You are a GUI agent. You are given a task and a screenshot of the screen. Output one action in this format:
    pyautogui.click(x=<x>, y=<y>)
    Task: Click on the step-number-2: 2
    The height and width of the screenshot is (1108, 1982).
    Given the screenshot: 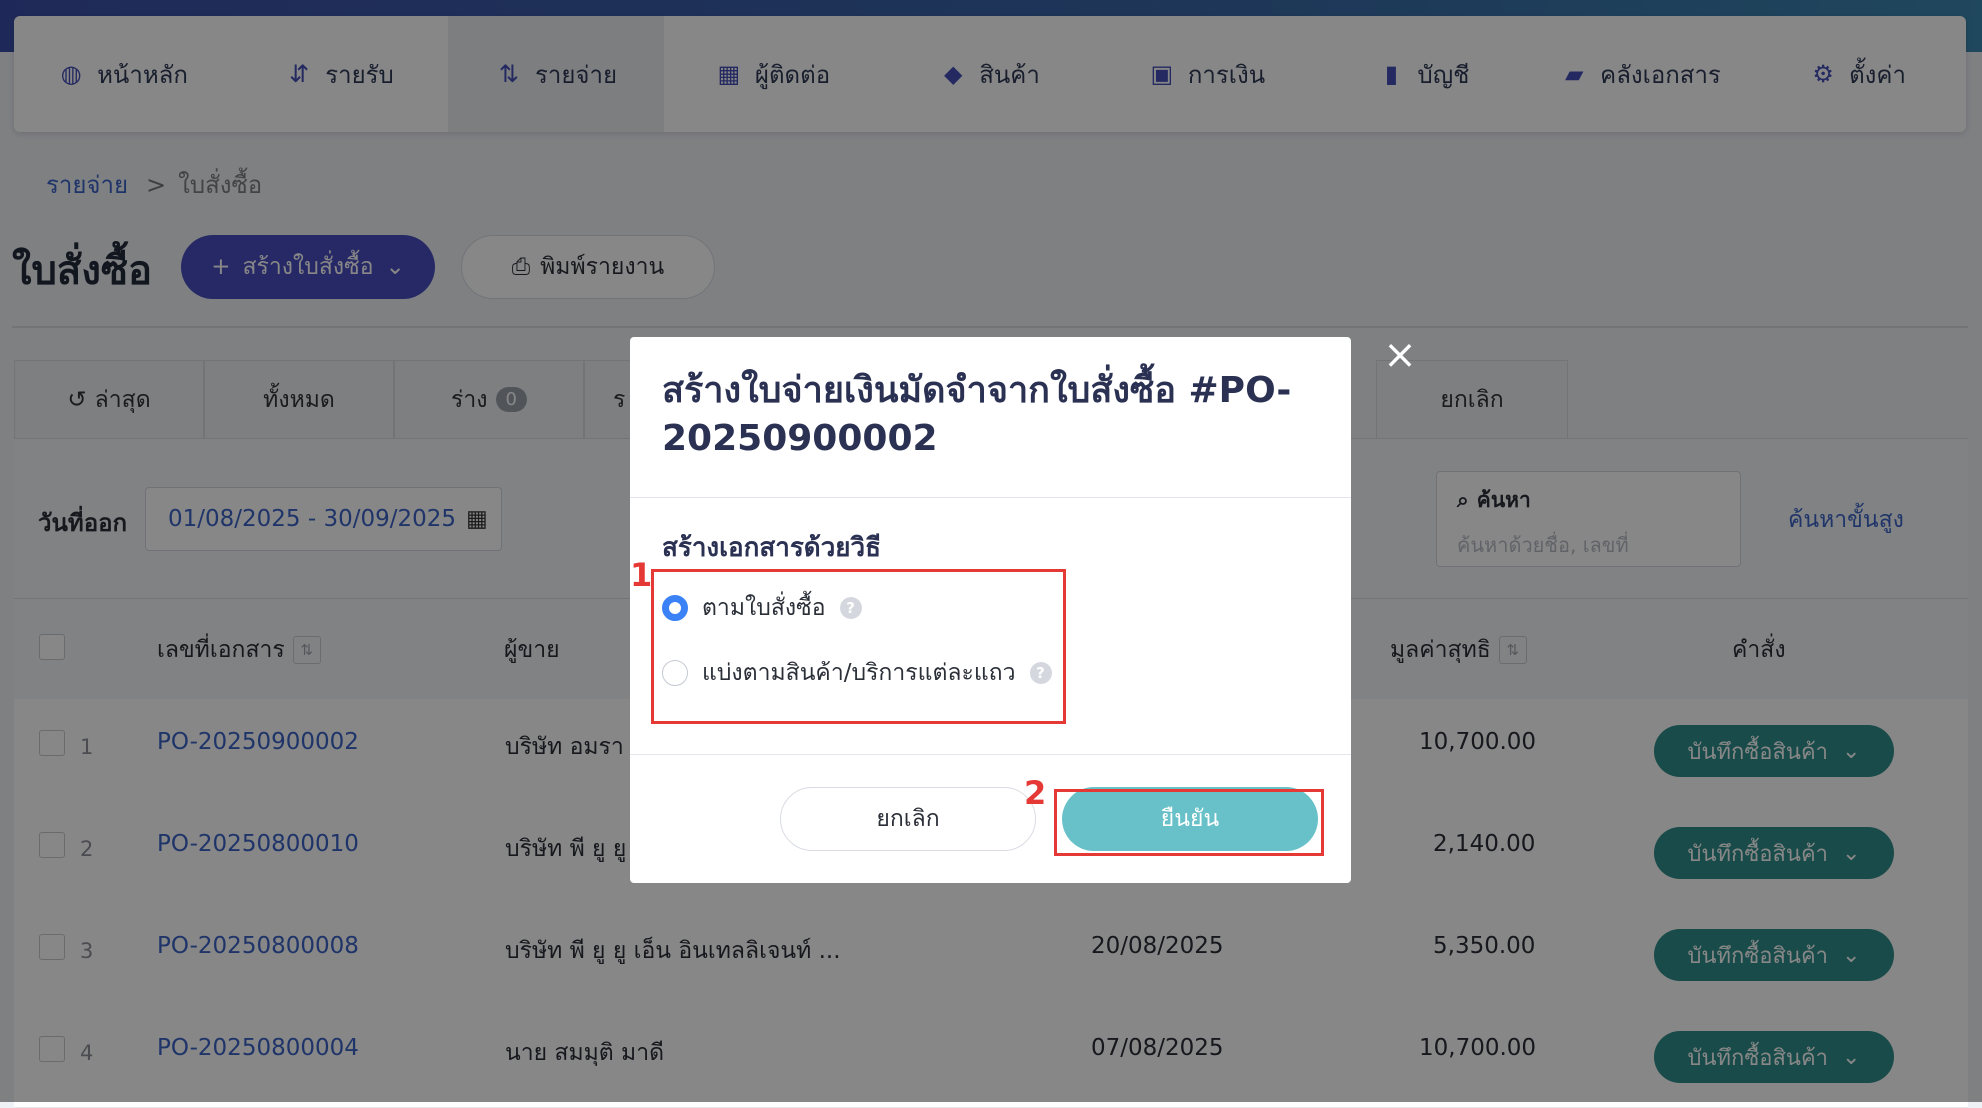 What is the action you would take?
    pyautogui.click(x=1035, y=793)
    